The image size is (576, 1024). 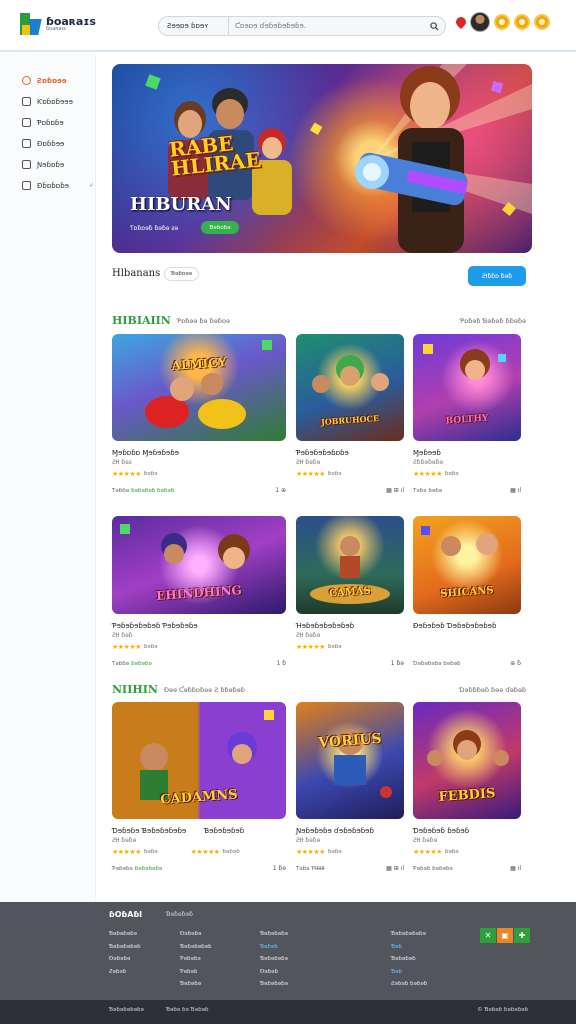 I want to click on game-thumbnail: FEBDIS, so click(x=467, y=760).